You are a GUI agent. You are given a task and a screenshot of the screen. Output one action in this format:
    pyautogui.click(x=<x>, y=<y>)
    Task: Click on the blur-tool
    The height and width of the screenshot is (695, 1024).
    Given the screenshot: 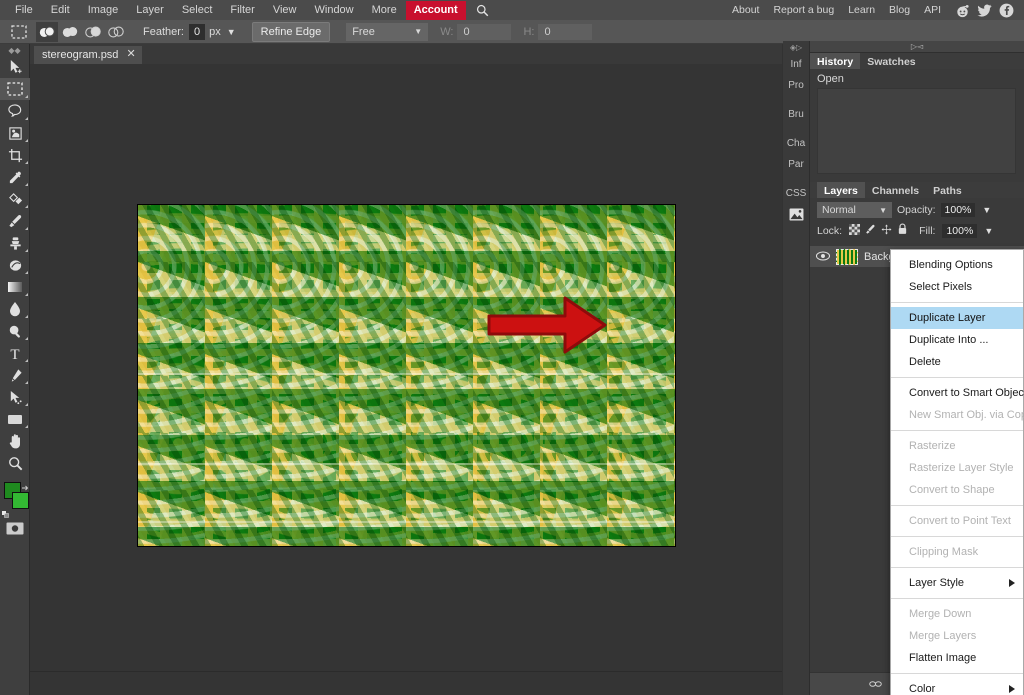 What is the action you would take?
    pyautogui.click(x=15, y=309)
    